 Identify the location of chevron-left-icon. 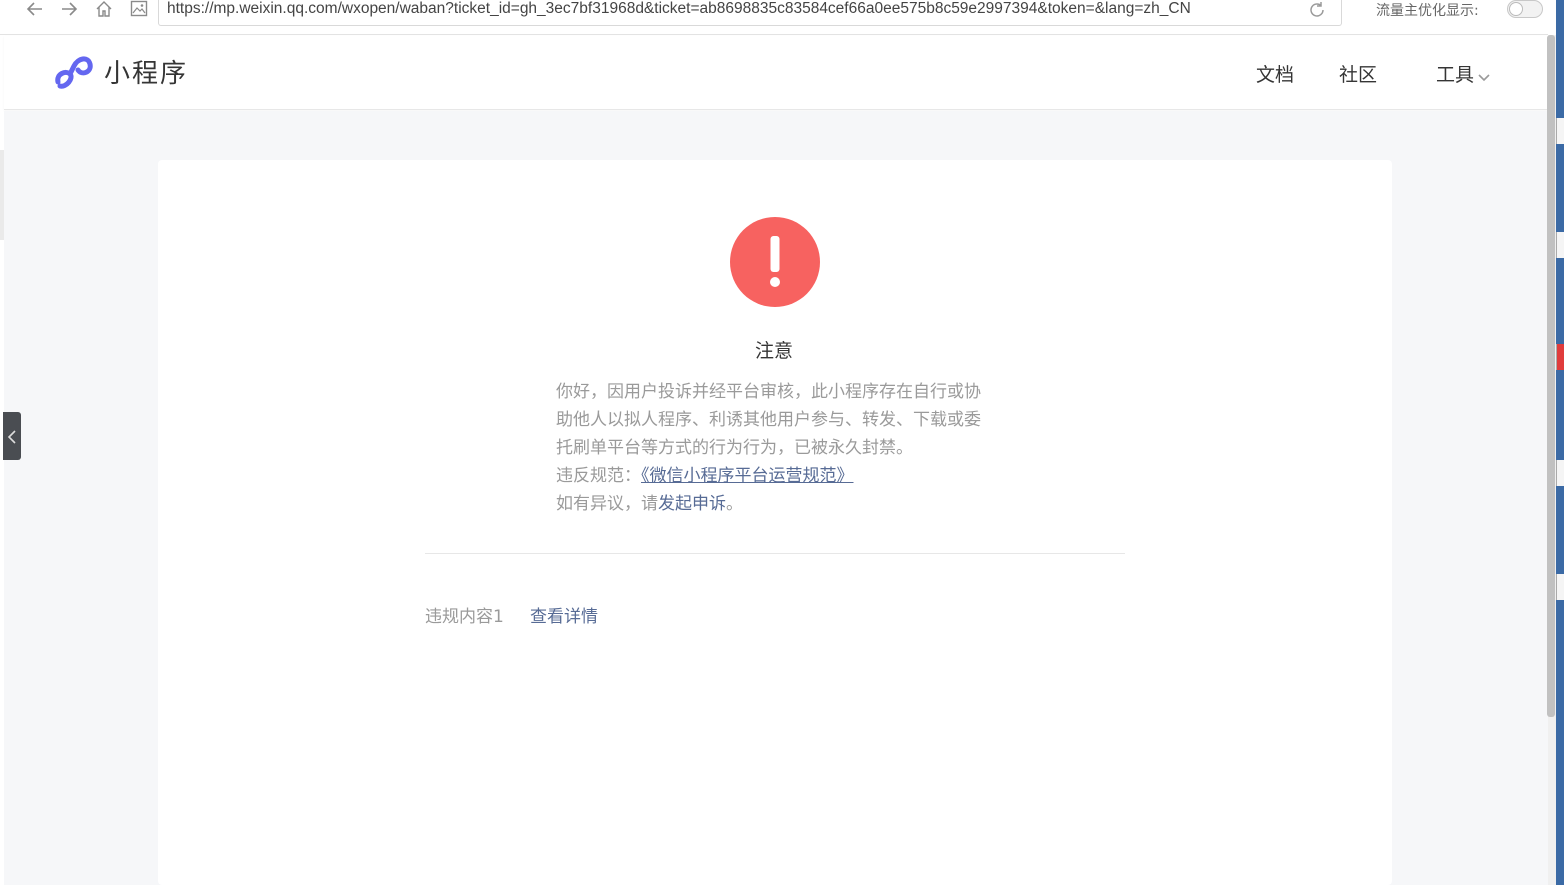
(12, 435).